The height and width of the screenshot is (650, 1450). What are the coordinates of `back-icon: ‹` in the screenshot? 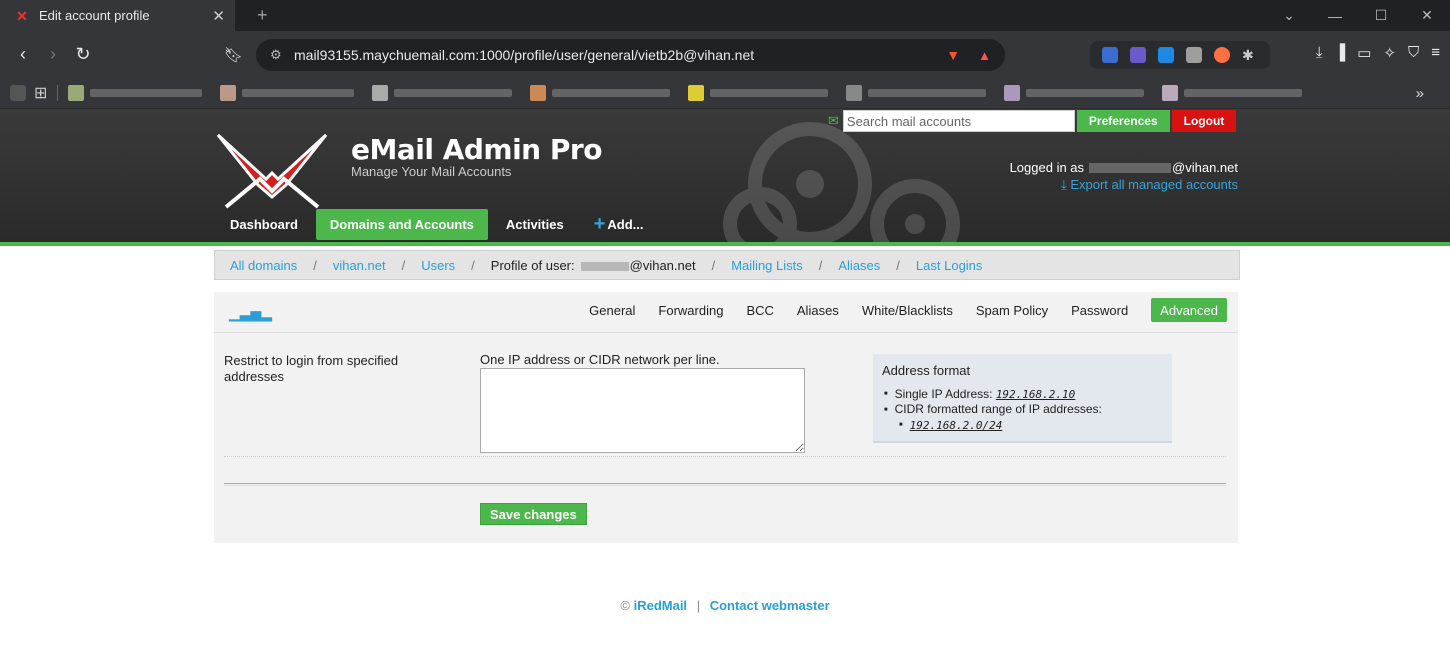 It's located at (23, 54).